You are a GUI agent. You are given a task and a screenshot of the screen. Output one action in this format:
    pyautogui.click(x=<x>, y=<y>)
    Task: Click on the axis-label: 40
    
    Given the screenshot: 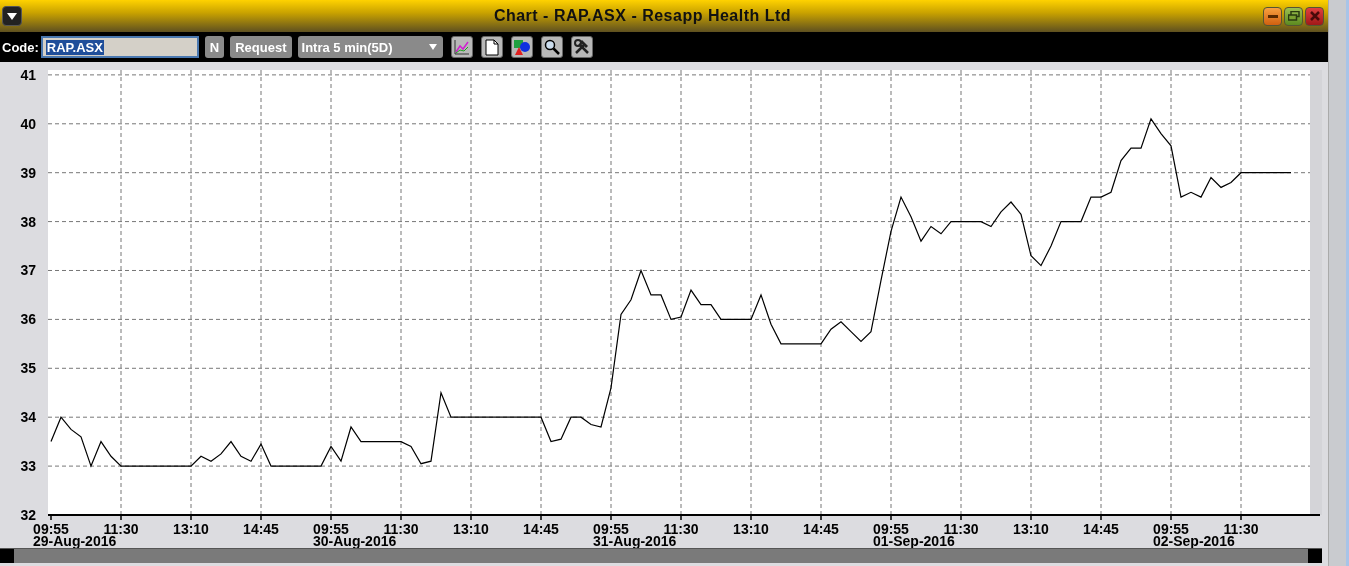 What is the action you would take?
    pyautogui.click(x=28, y=123)
    